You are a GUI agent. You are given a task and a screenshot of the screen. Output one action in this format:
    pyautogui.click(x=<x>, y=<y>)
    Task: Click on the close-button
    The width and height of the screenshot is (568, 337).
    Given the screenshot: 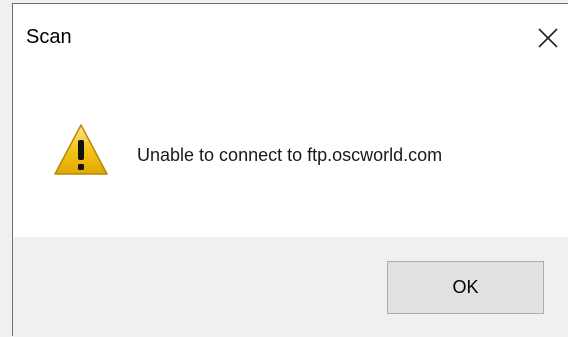 What is the action you would take?
    pyautogui.click(x=548, y=38)
    